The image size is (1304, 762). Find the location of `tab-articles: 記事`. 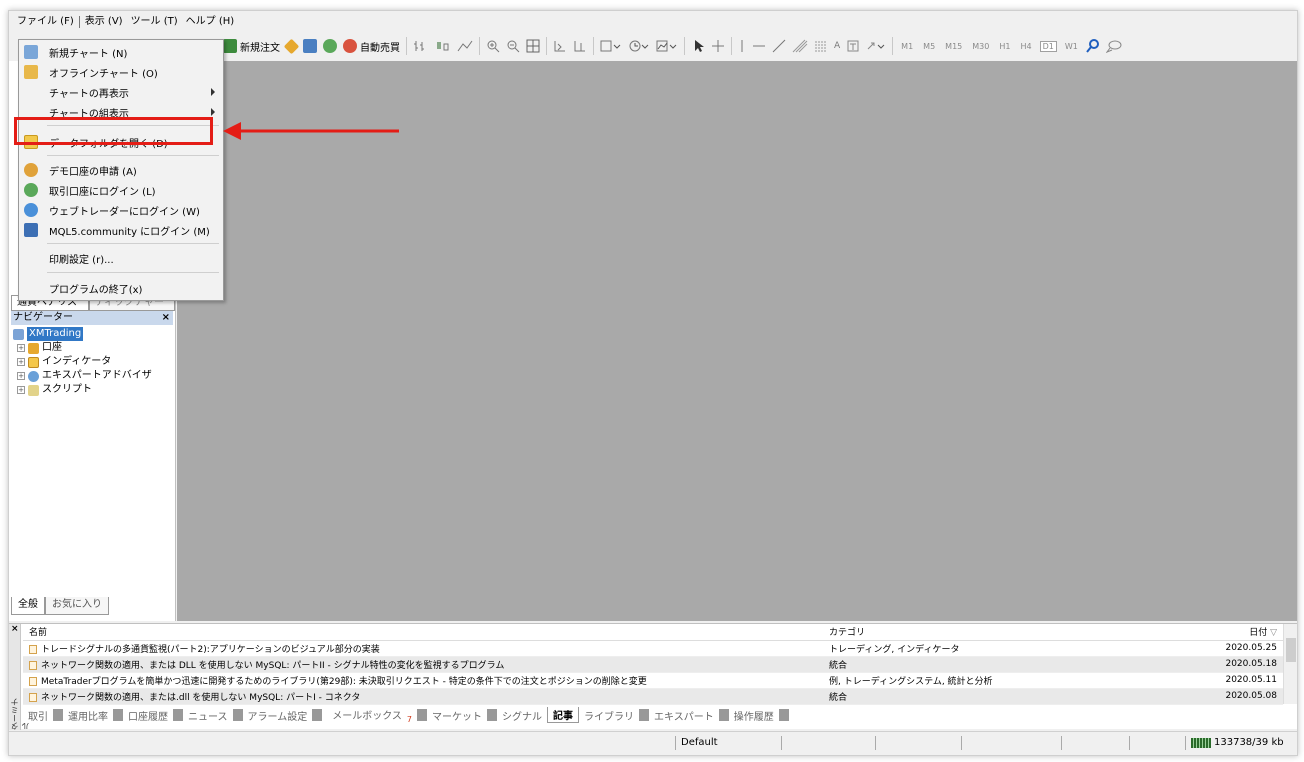

tab-articles: 記事 is located at coordinates (563, 715).